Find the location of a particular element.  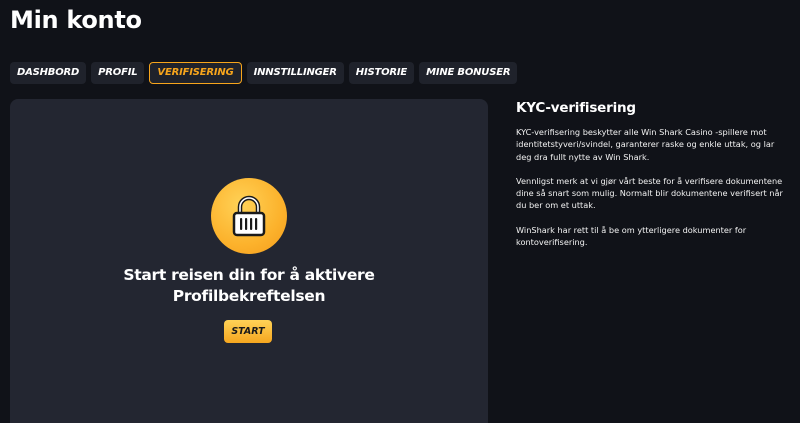

tab-historie: HISTORIE is located at coordinates (381, 73).